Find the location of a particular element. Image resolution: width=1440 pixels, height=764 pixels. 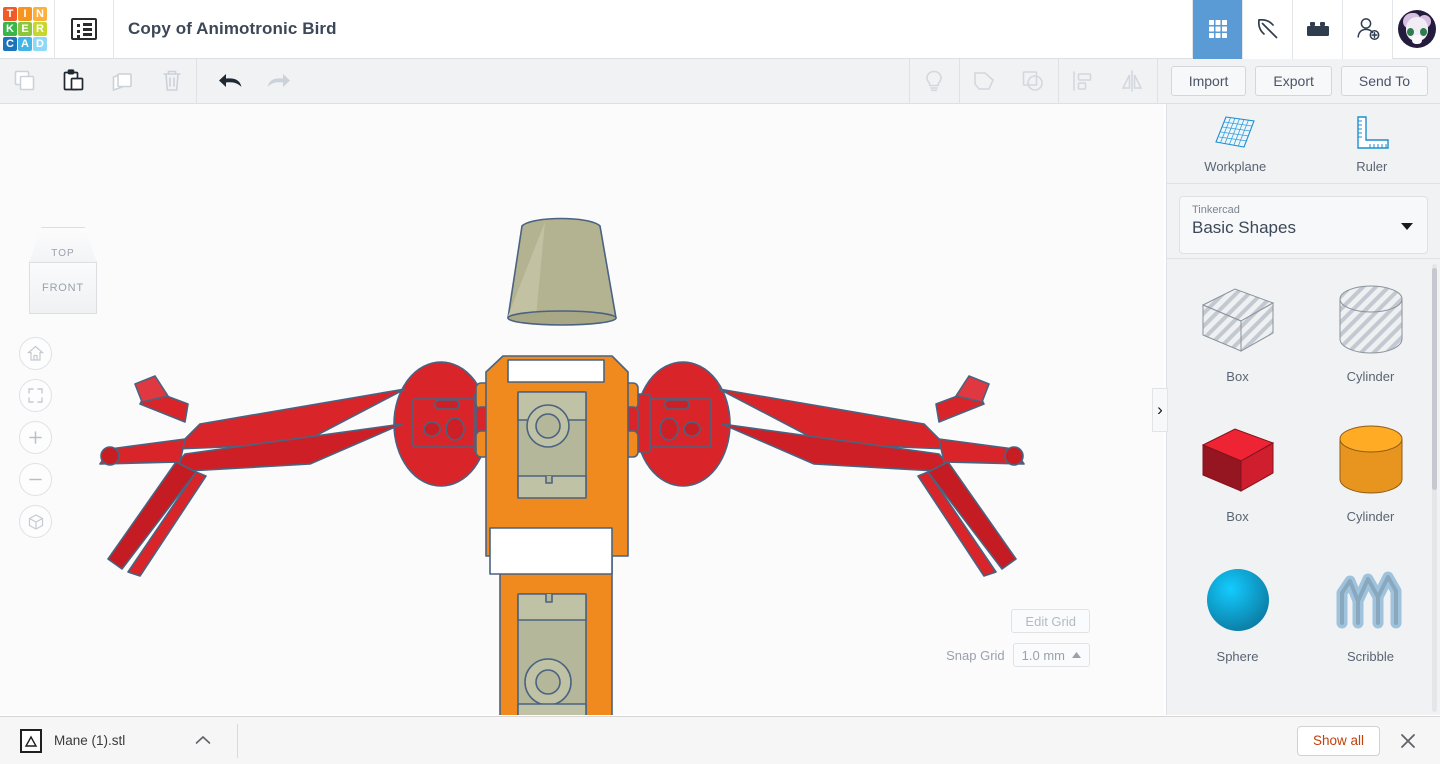

delete-button is located at coordinates (171, 81).